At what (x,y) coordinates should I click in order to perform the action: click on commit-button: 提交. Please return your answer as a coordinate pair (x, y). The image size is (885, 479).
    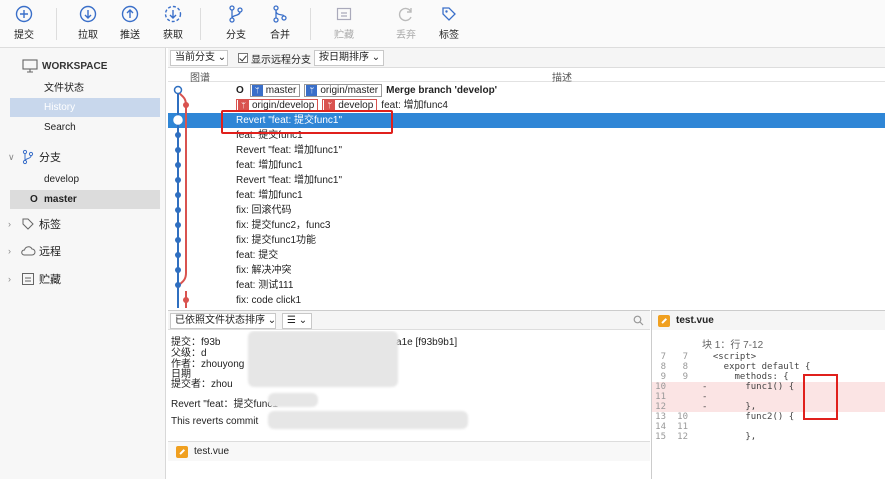
    Looking at the image, I should click on (24, 22).